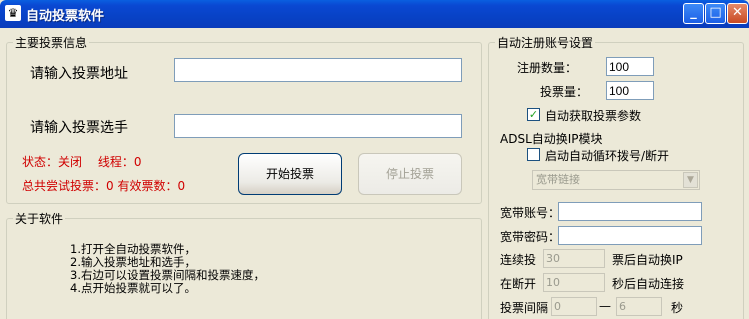  I want to click on about-legend: 关于软件, so click(39, 219).